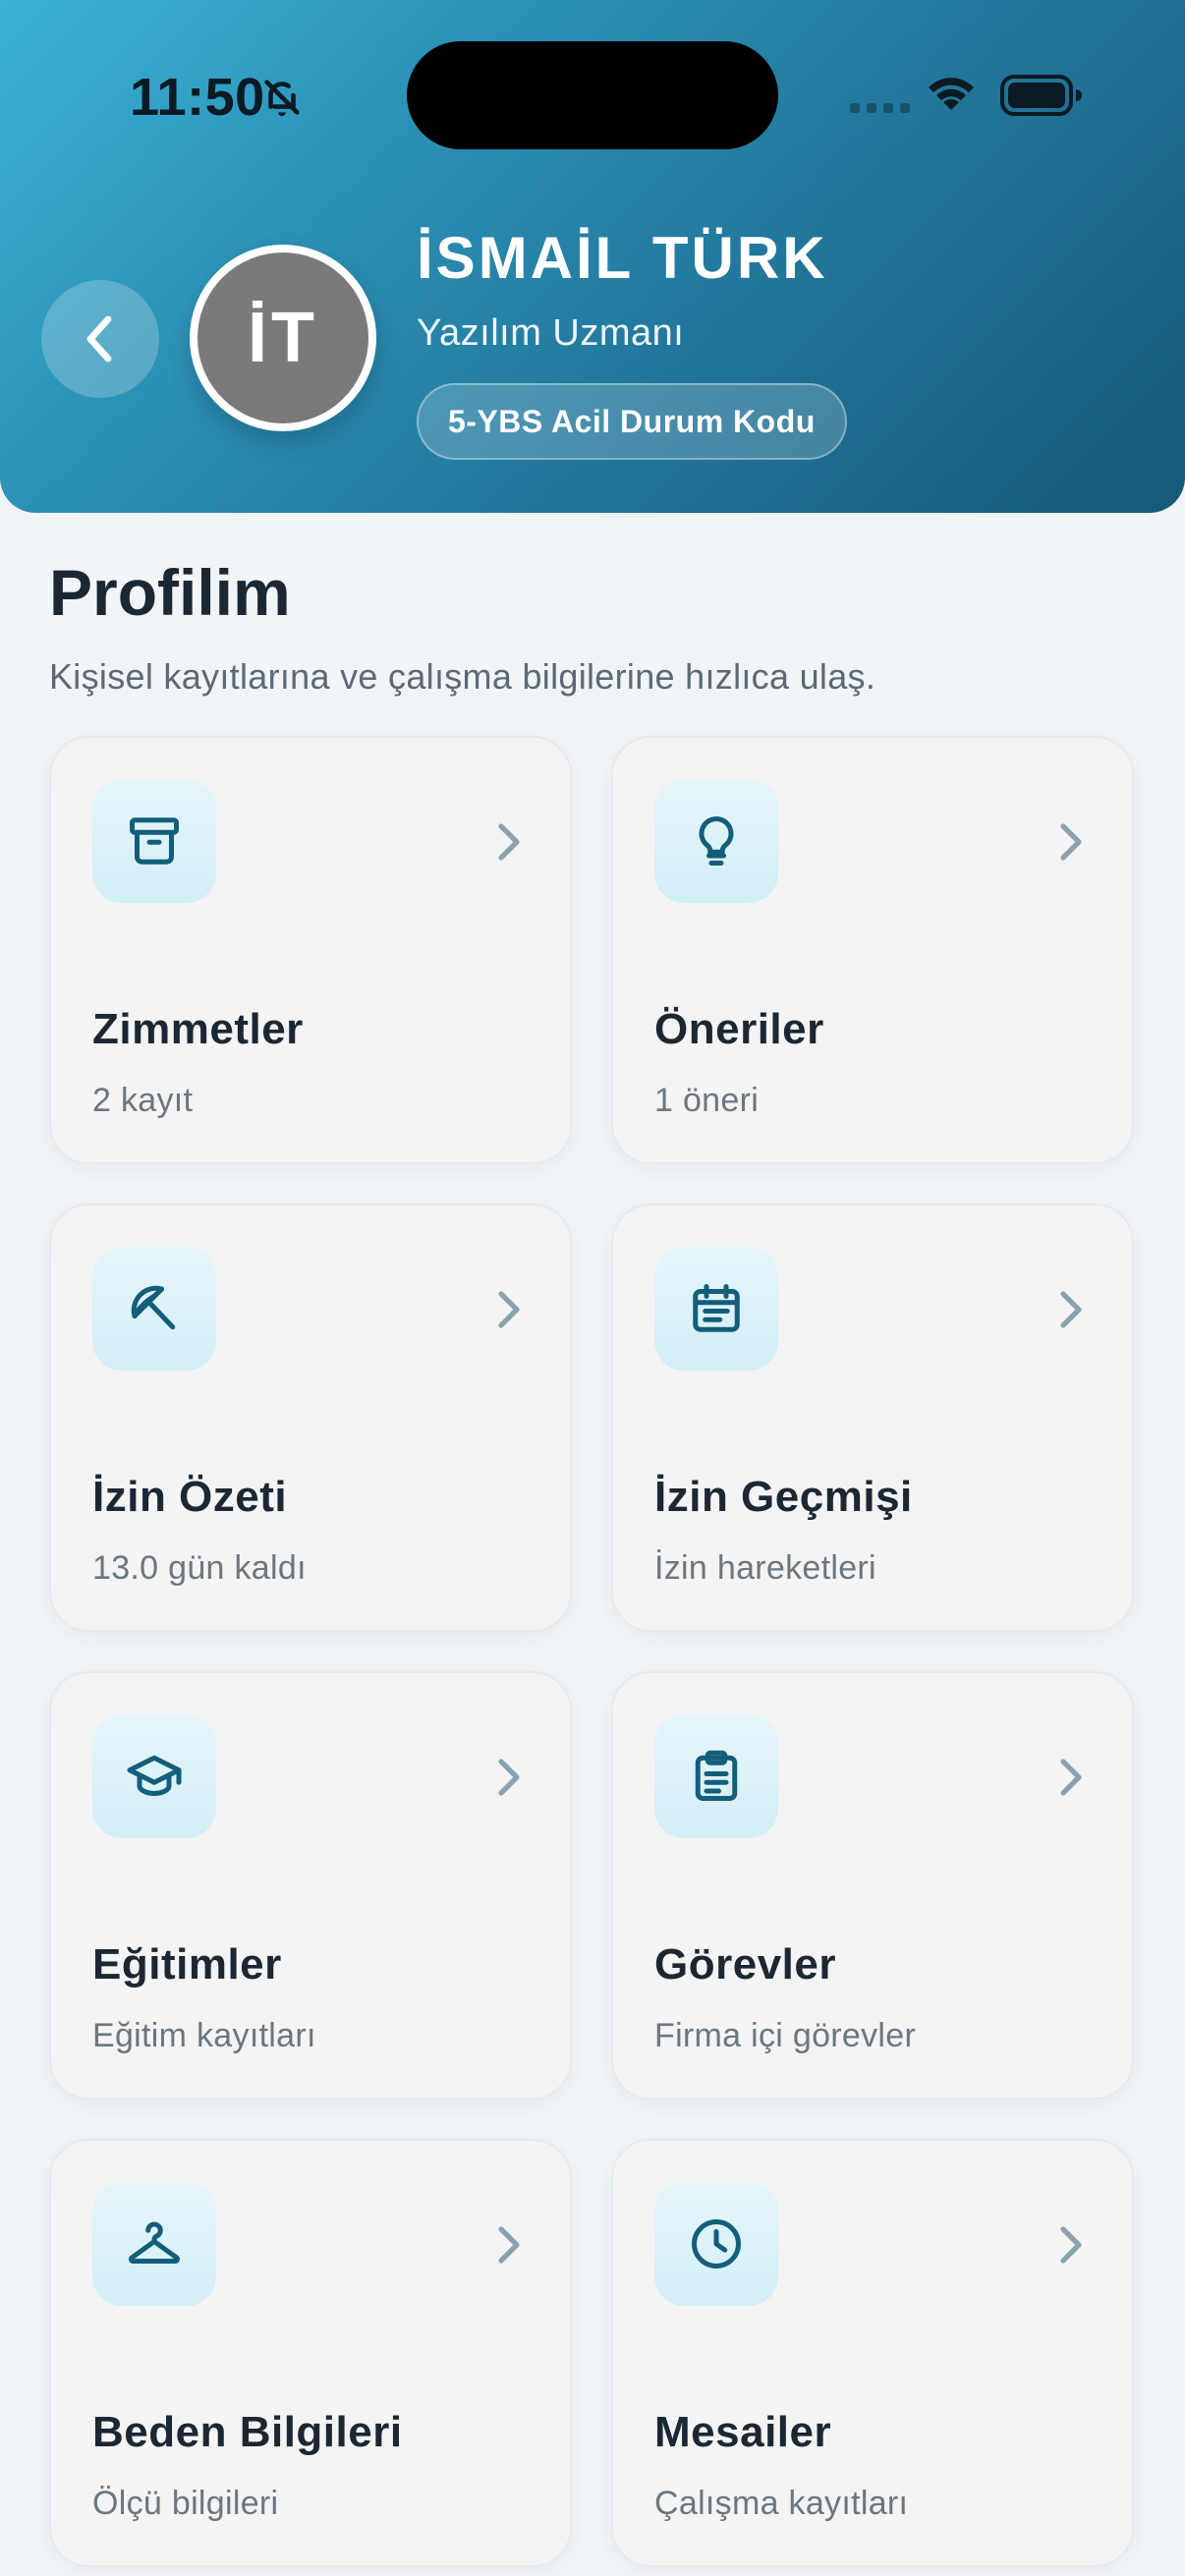  What do you see at coordinates (592, 95) in the screenshot?
I see `dynamic-island` at bounding box center [592, 95].